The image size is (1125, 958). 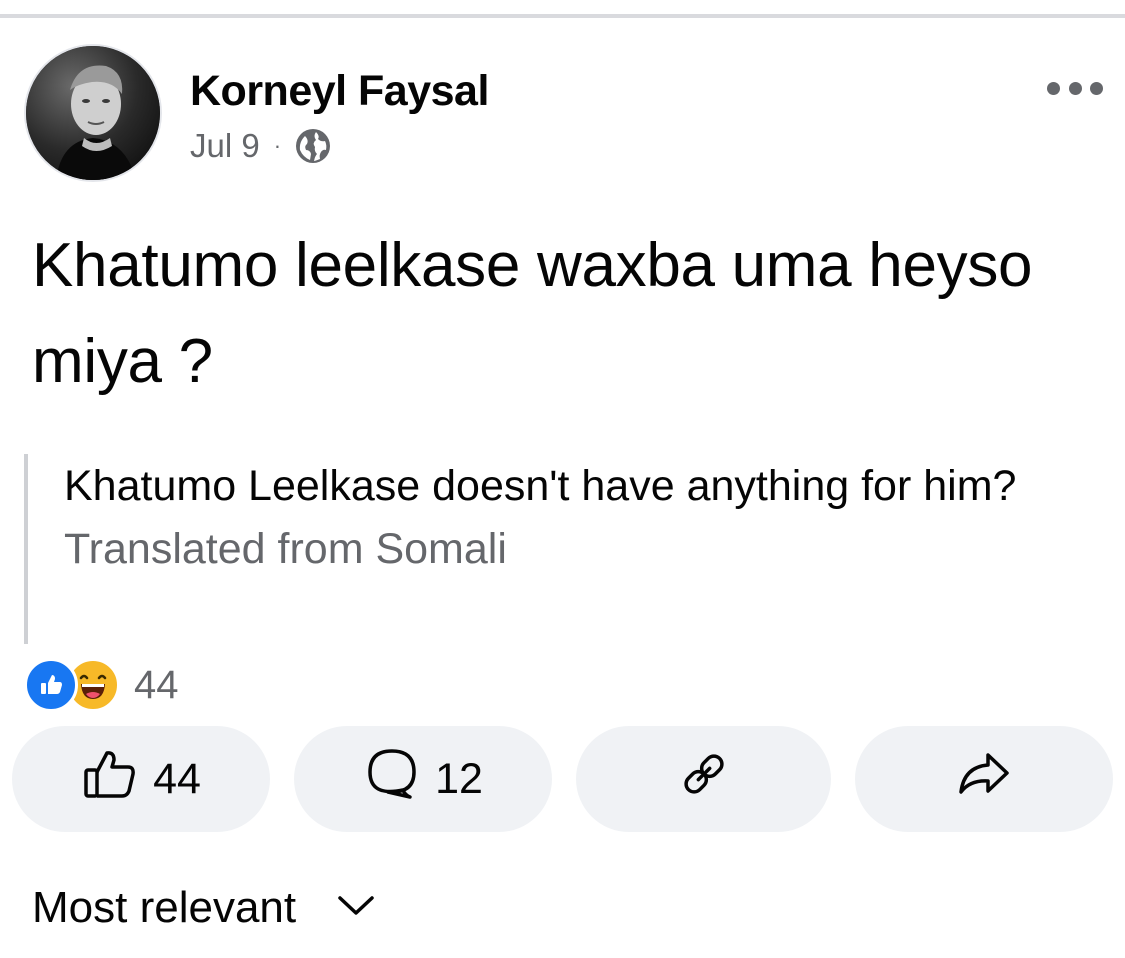 I want to click on copy-link-button, so click(x=703, y=779).